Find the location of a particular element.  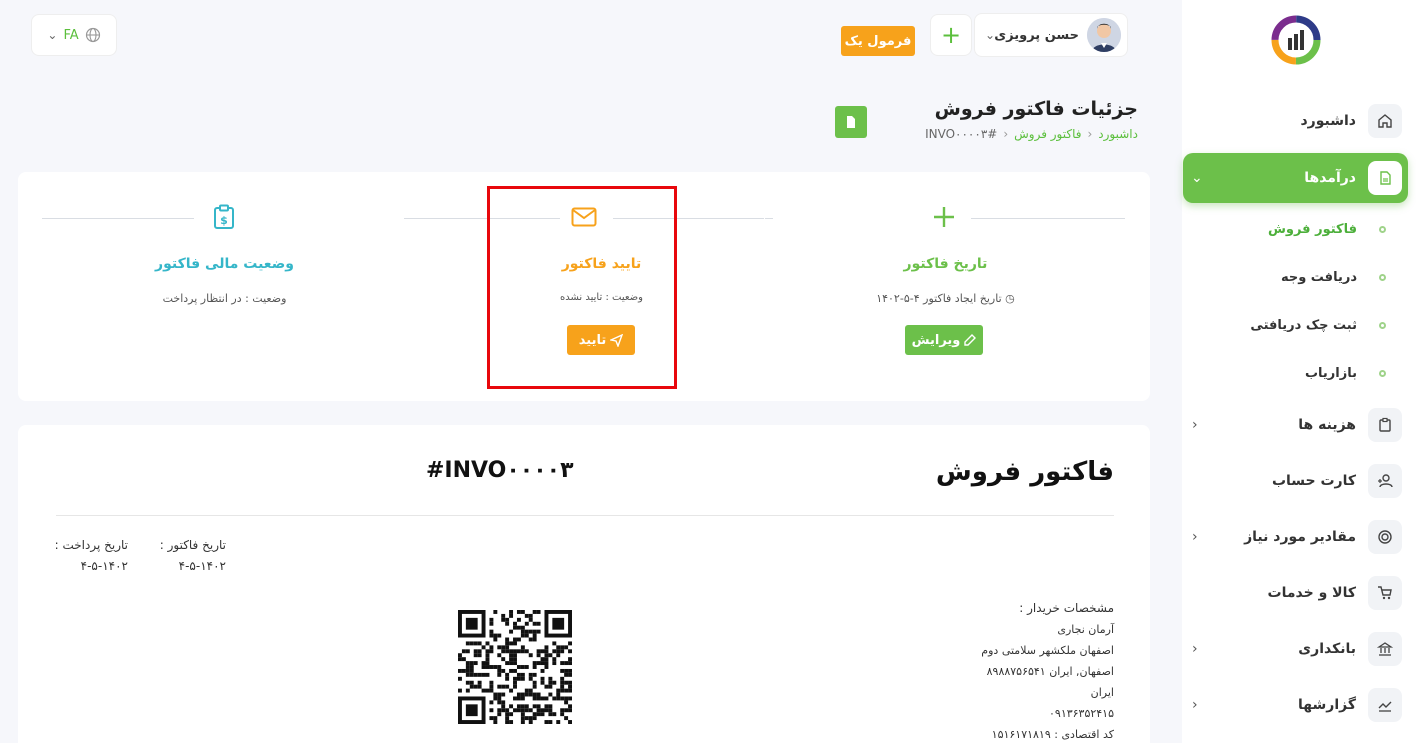

breadcrumb-sales-invoice: فاکتور فروش is located at coordinates (1047, 134).